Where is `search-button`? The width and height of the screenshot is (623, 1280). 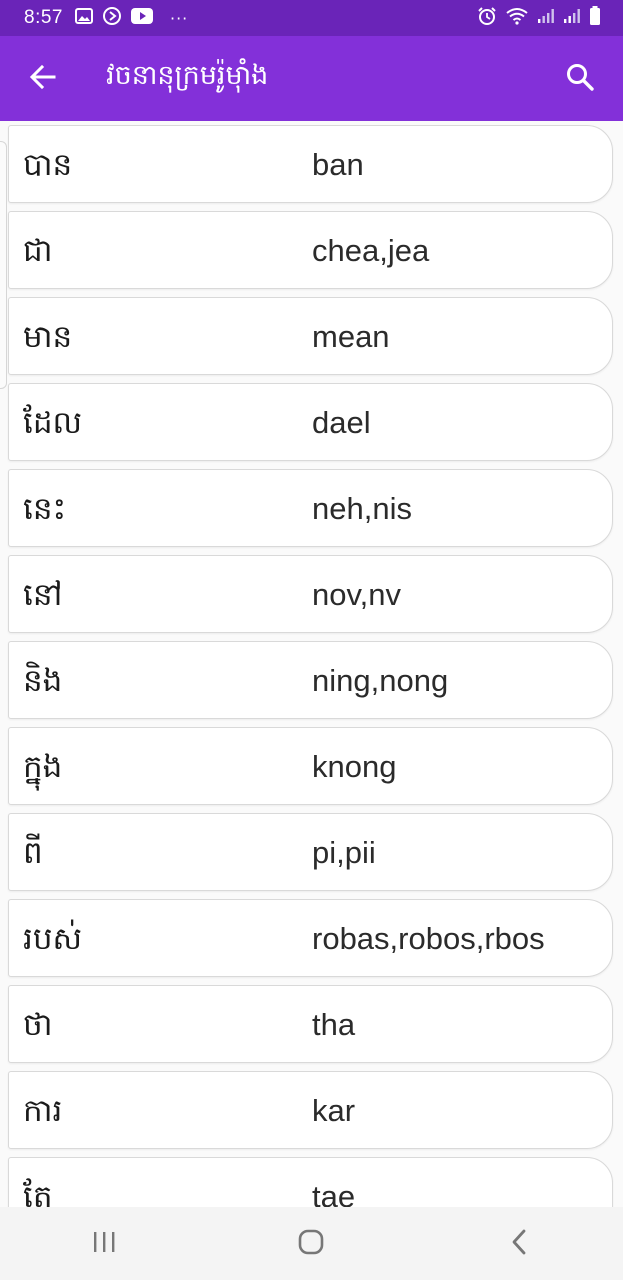 search-button is located at coordinates (580, 79).